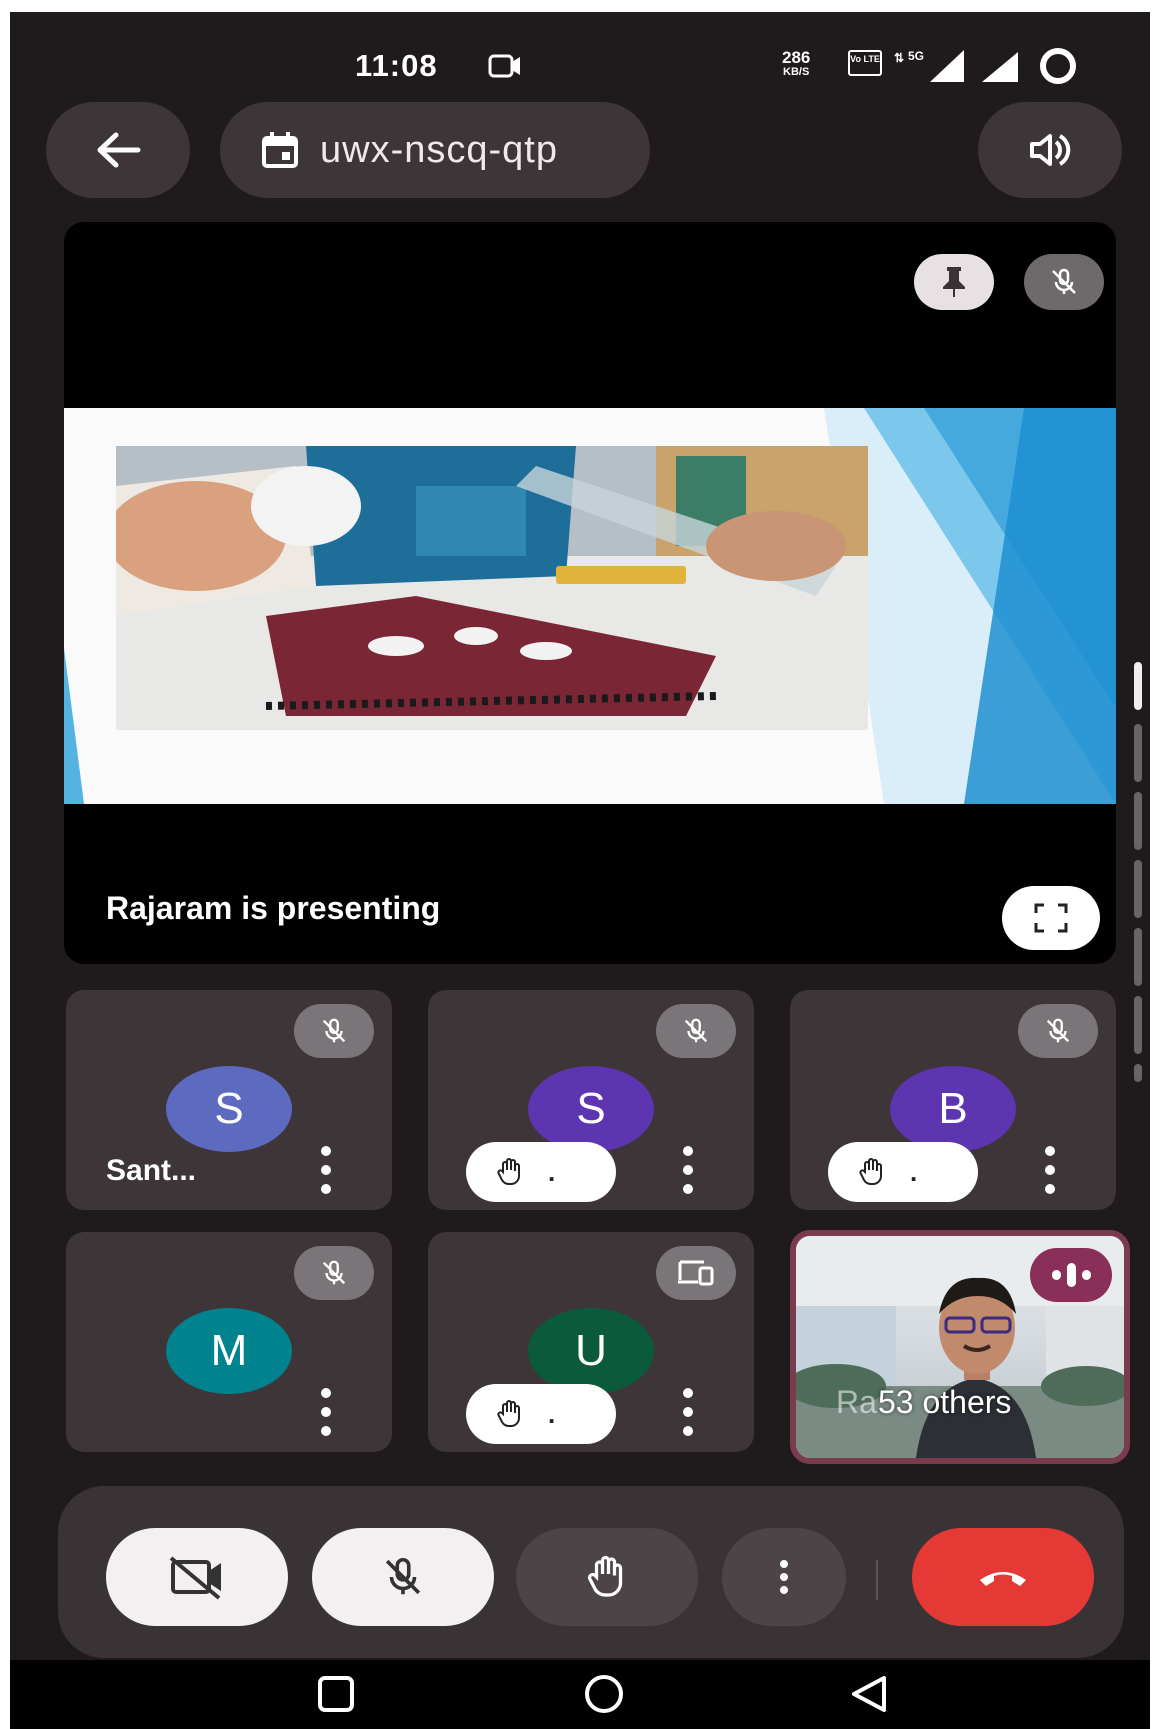 This screenshot has height=1729, width=1160. I want to click on devices-icon, so click(696, 1273).